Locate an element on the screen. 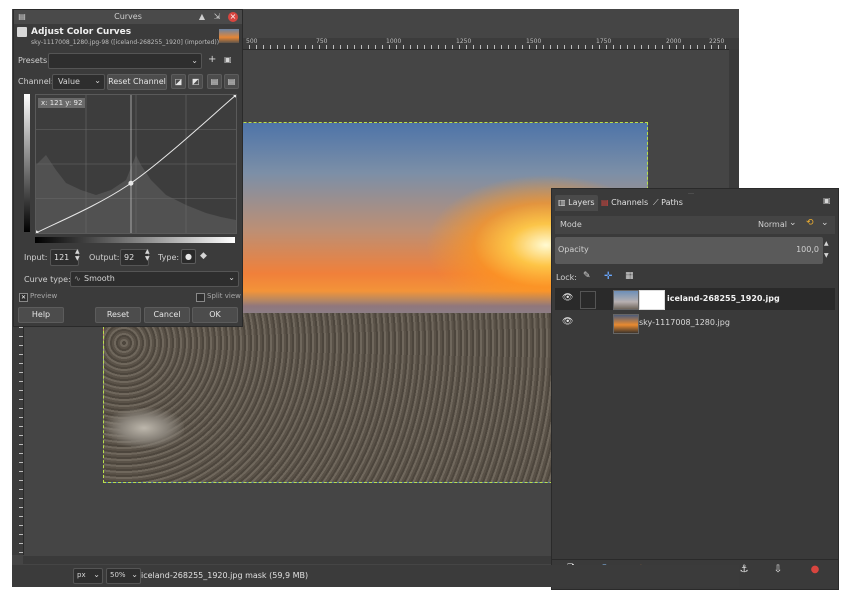 Image resolution: width=850 pixels, height=600 pixels. output-gradient is located at coordinates (27, 163).